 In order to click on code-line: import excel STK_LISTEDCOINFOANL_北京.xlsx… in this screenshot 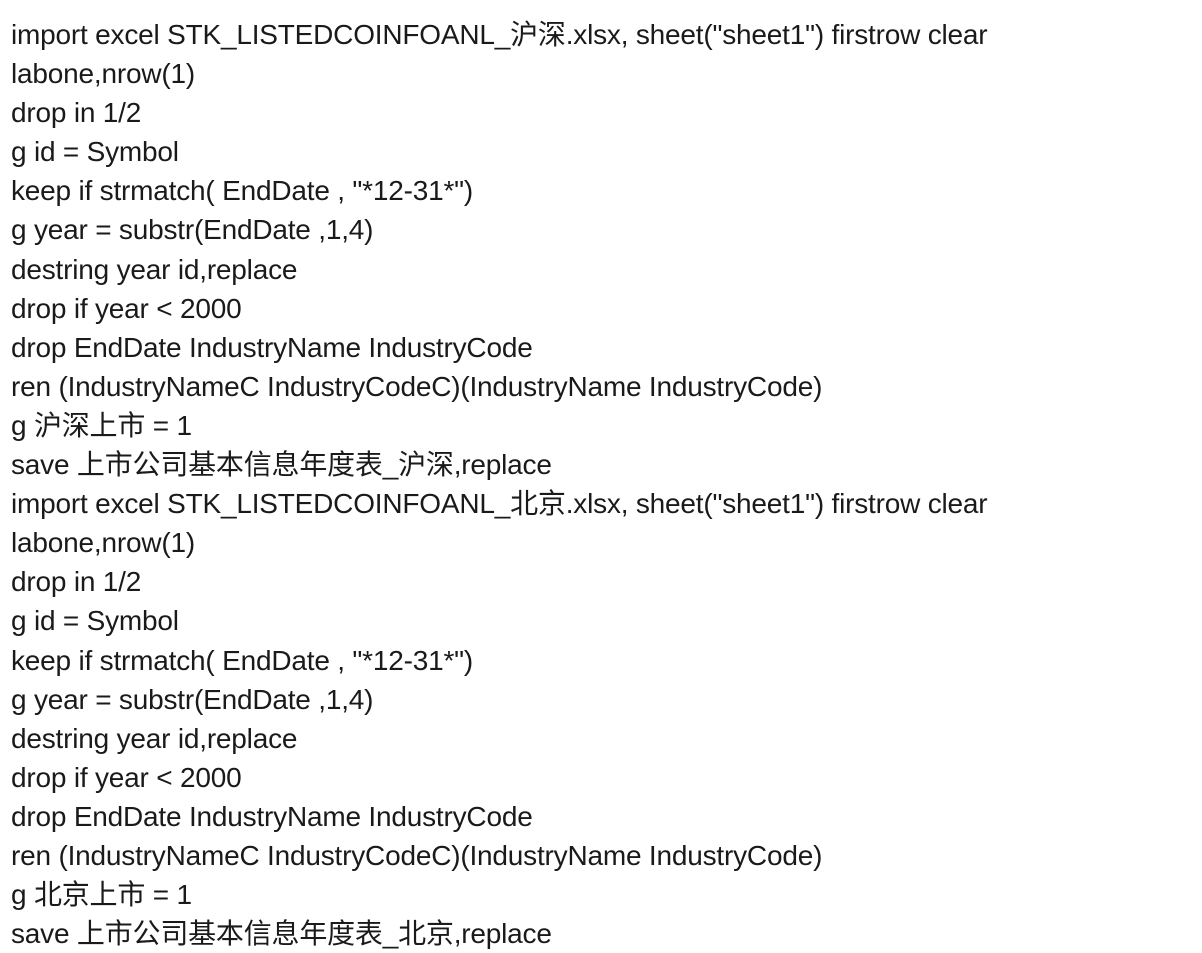, I will do `click(499, 504)`.